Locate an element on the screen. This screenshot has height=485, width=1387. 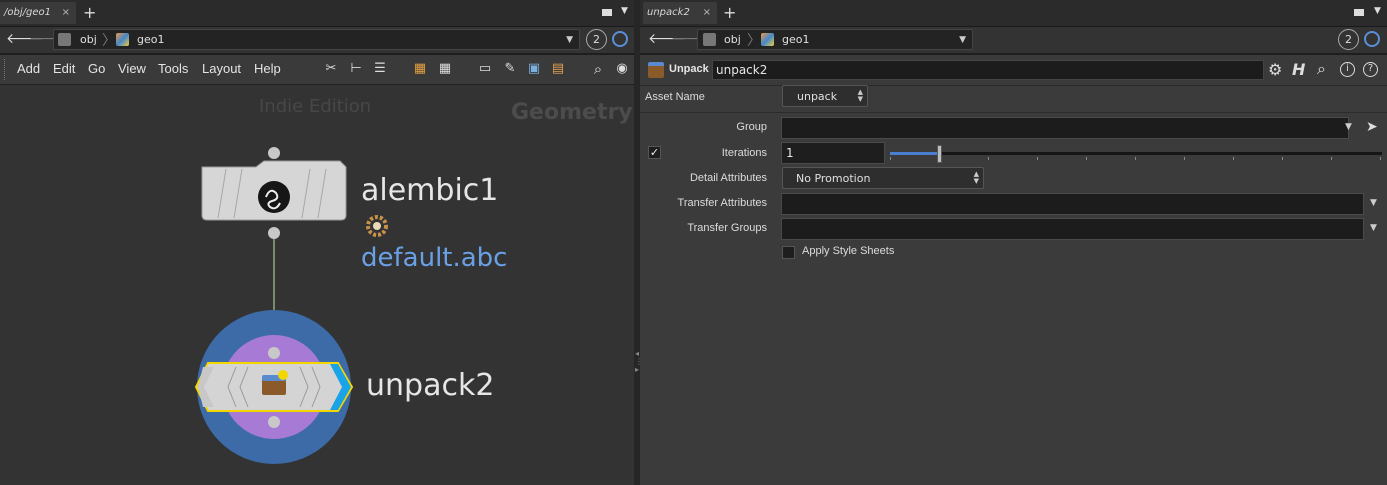
iterations-label: Iterations is located at coordinates (744, 153).